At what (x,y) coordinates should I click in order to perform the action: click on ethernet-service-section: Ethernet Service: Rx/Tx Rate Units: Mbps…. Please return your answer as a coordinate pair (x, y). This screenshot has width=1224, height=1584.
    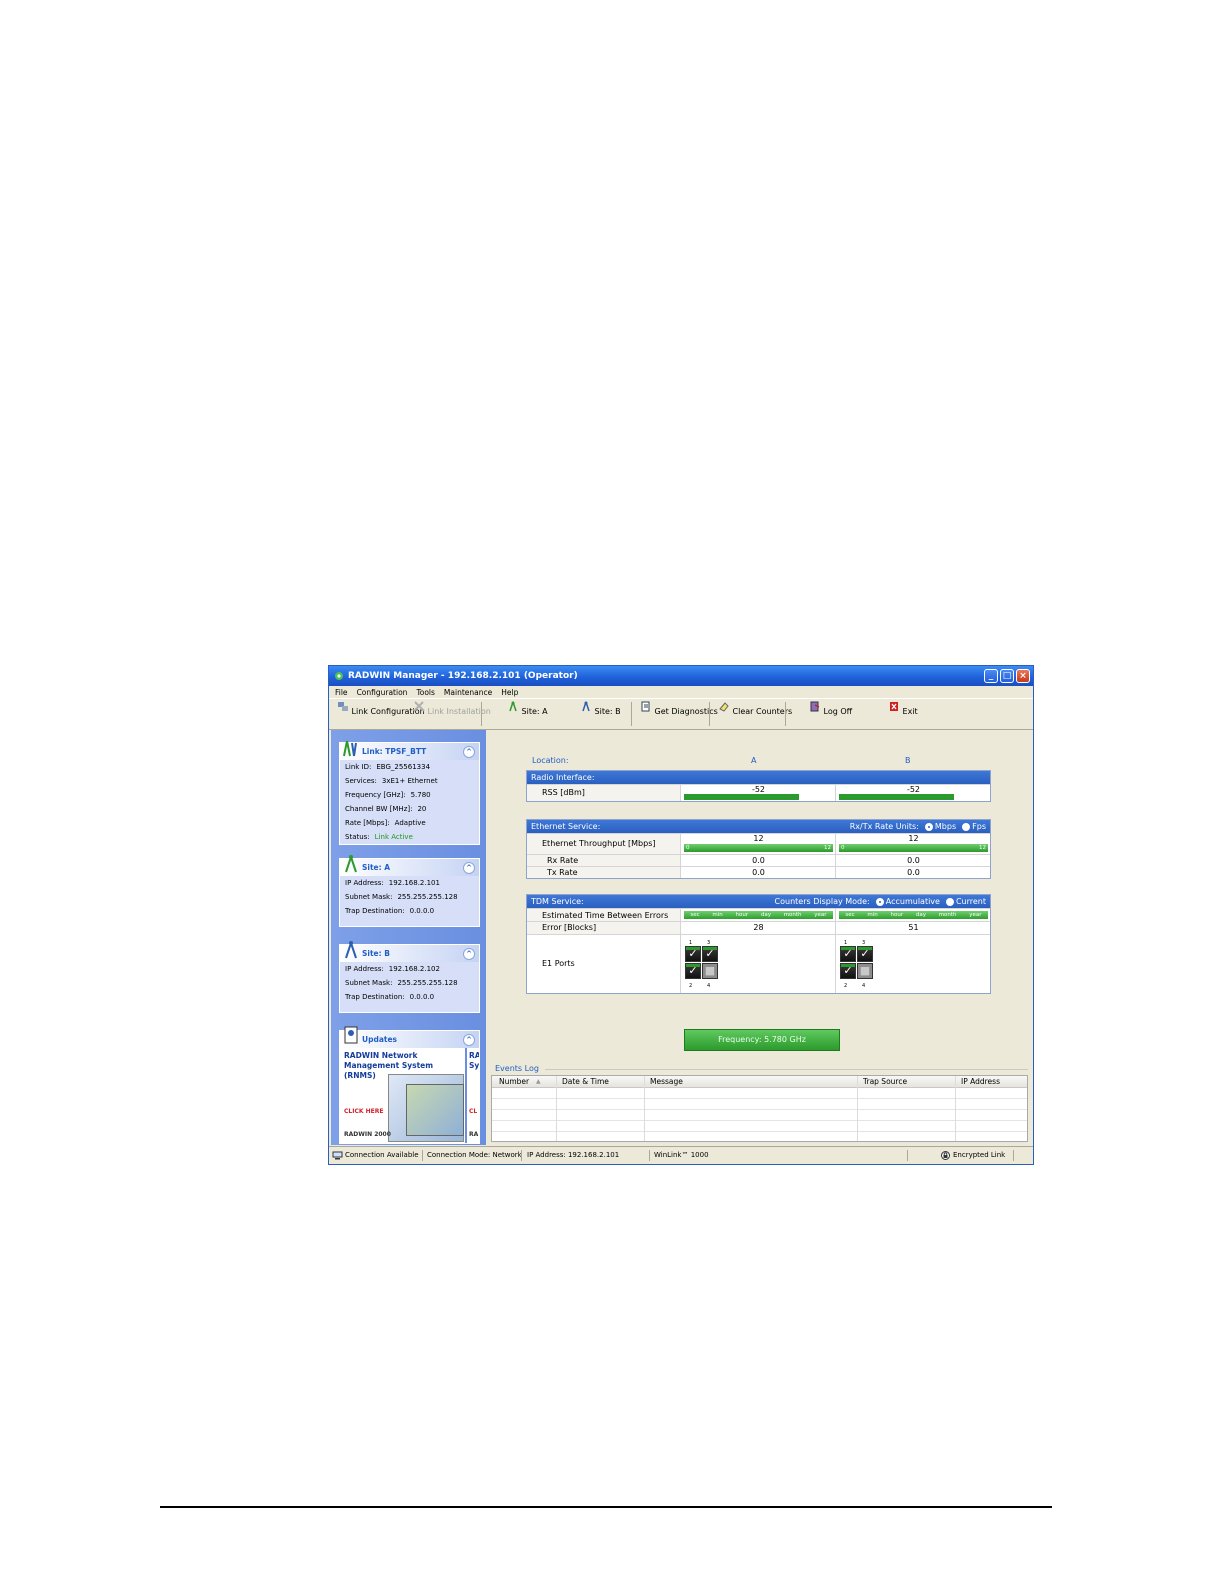
    Looking at the image, I should click on (758, 849).